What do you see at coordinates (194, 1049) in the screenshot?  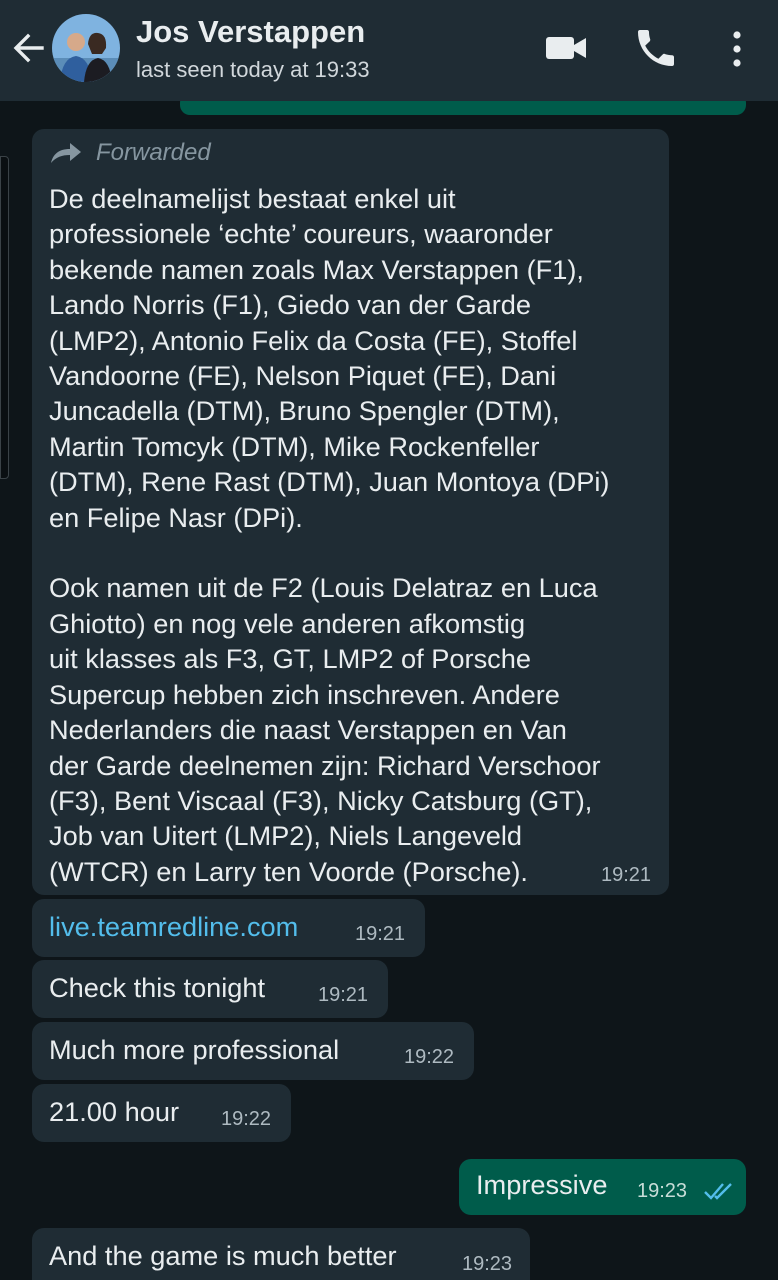 I see `message-text: Much more professional` at bounding box center [194, 1049].